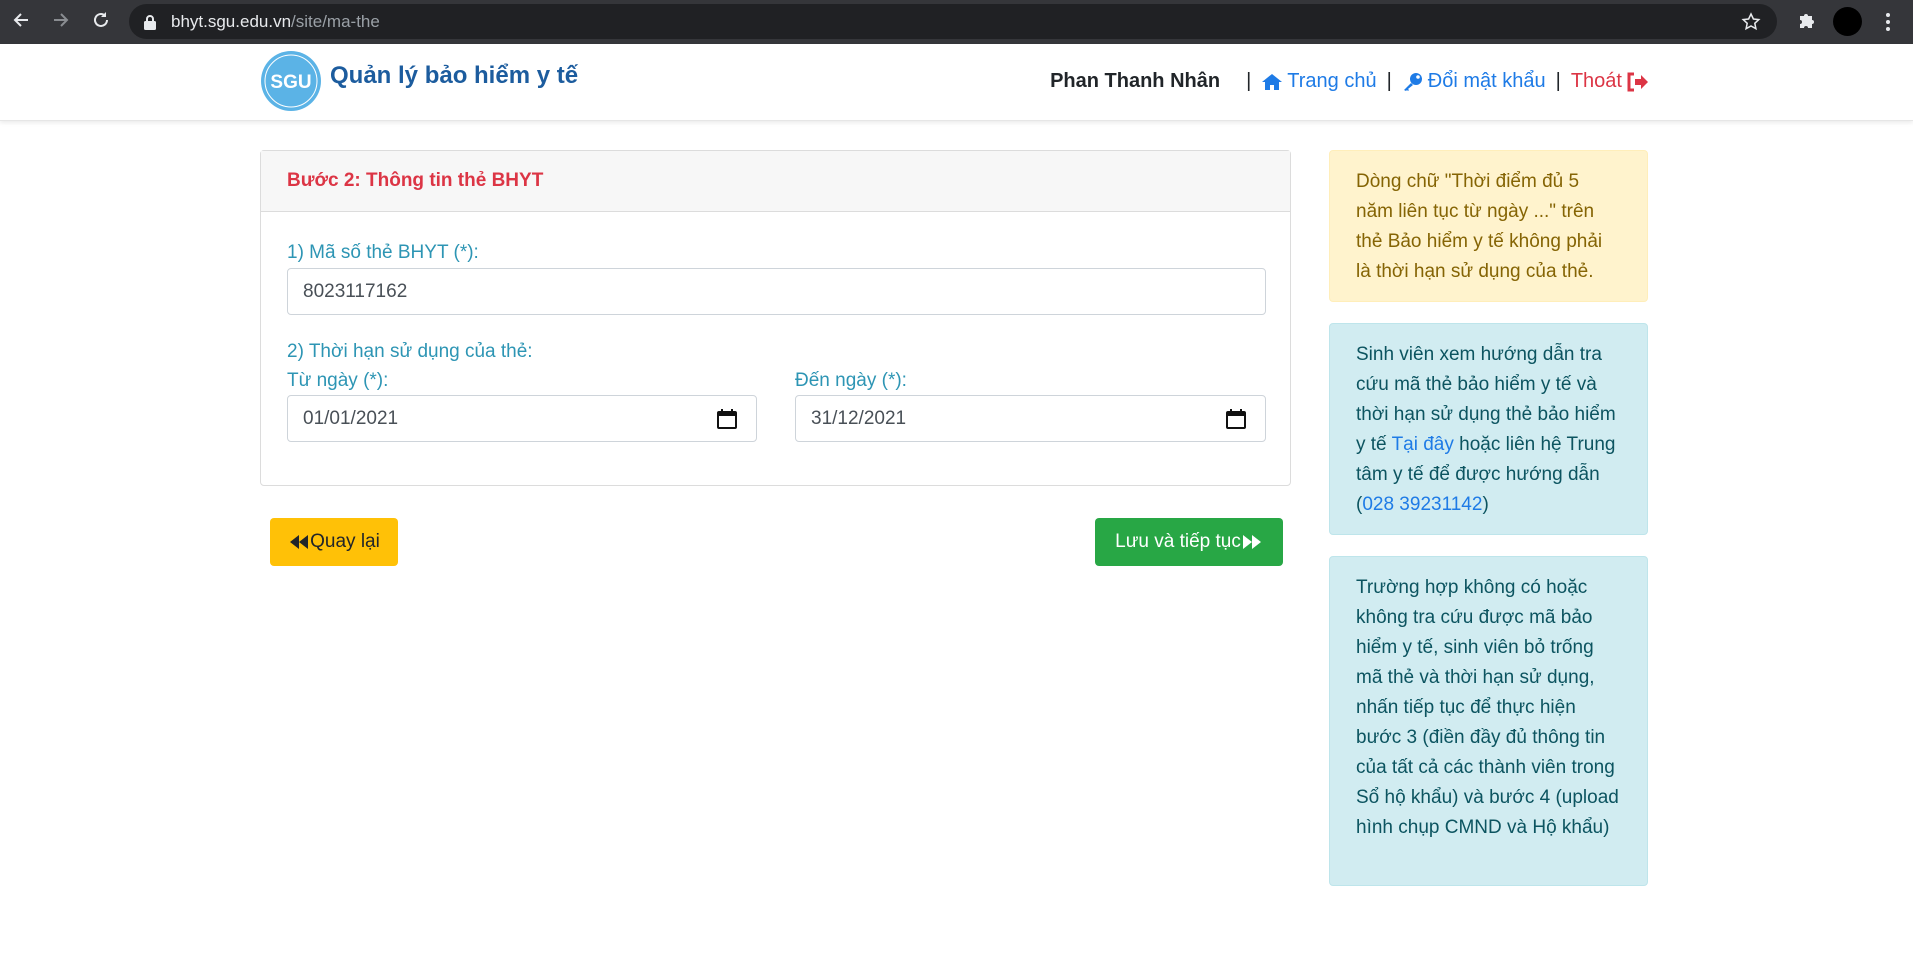  Describe the element at coordinates (61, 20) in the screenshot. I see `forward-arrow-icon` at that location.